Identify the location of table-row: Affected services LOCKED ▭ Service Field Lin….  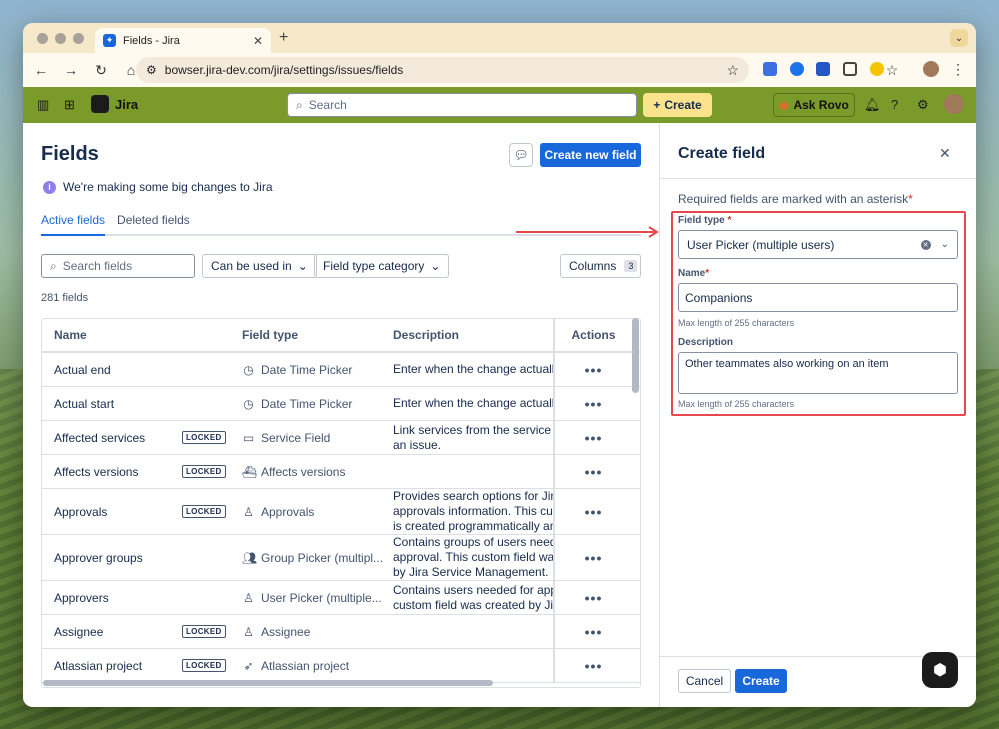
(341, 438).